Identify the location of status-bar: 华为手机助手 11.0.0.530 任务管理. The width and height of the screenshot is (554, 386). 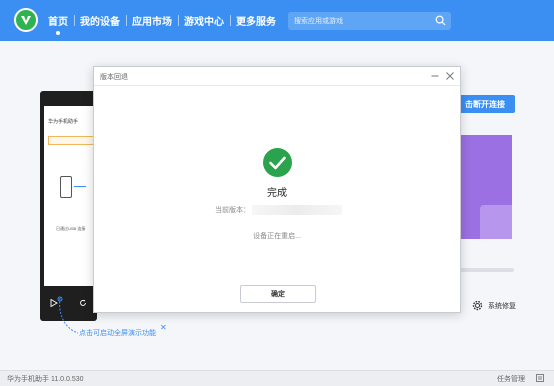
(277, 378).